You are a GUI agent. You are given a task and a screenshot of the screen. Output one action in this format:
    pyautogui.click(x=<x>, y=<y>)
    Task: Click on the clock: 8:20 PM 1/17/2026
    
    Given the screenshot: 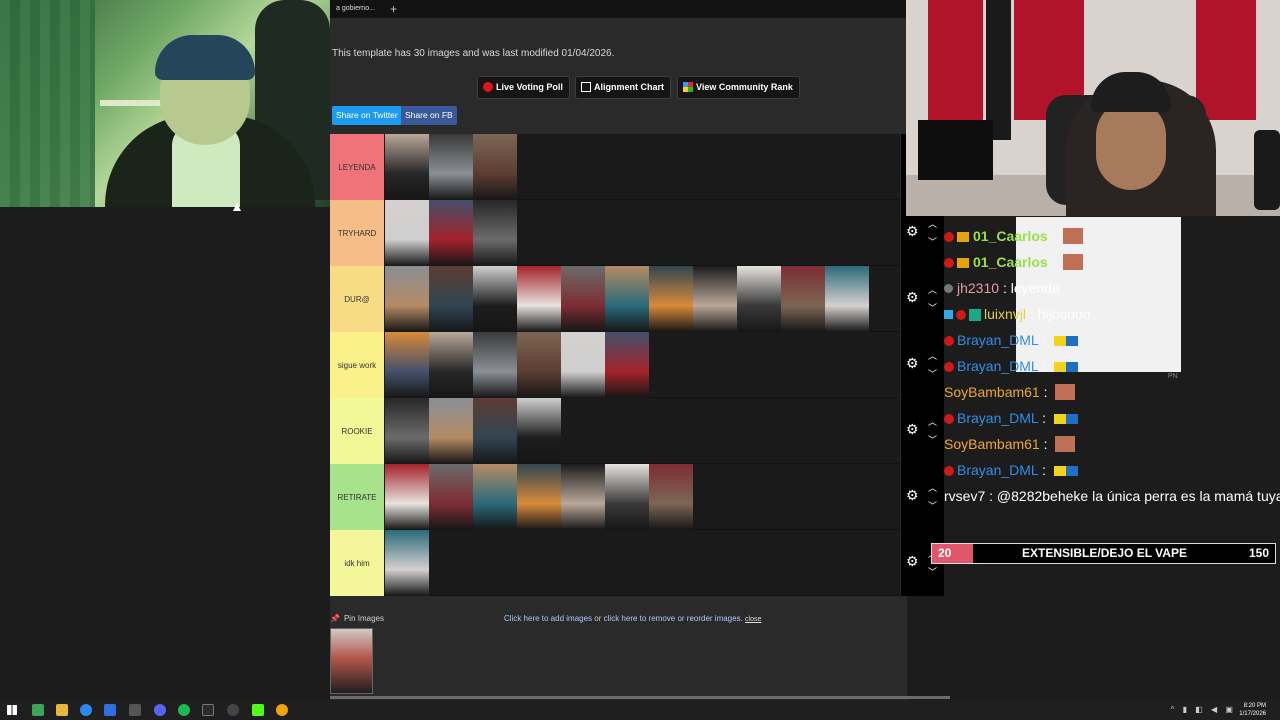 What is the action you would take?
    pyautogui.click(x=1252, y=710)
    